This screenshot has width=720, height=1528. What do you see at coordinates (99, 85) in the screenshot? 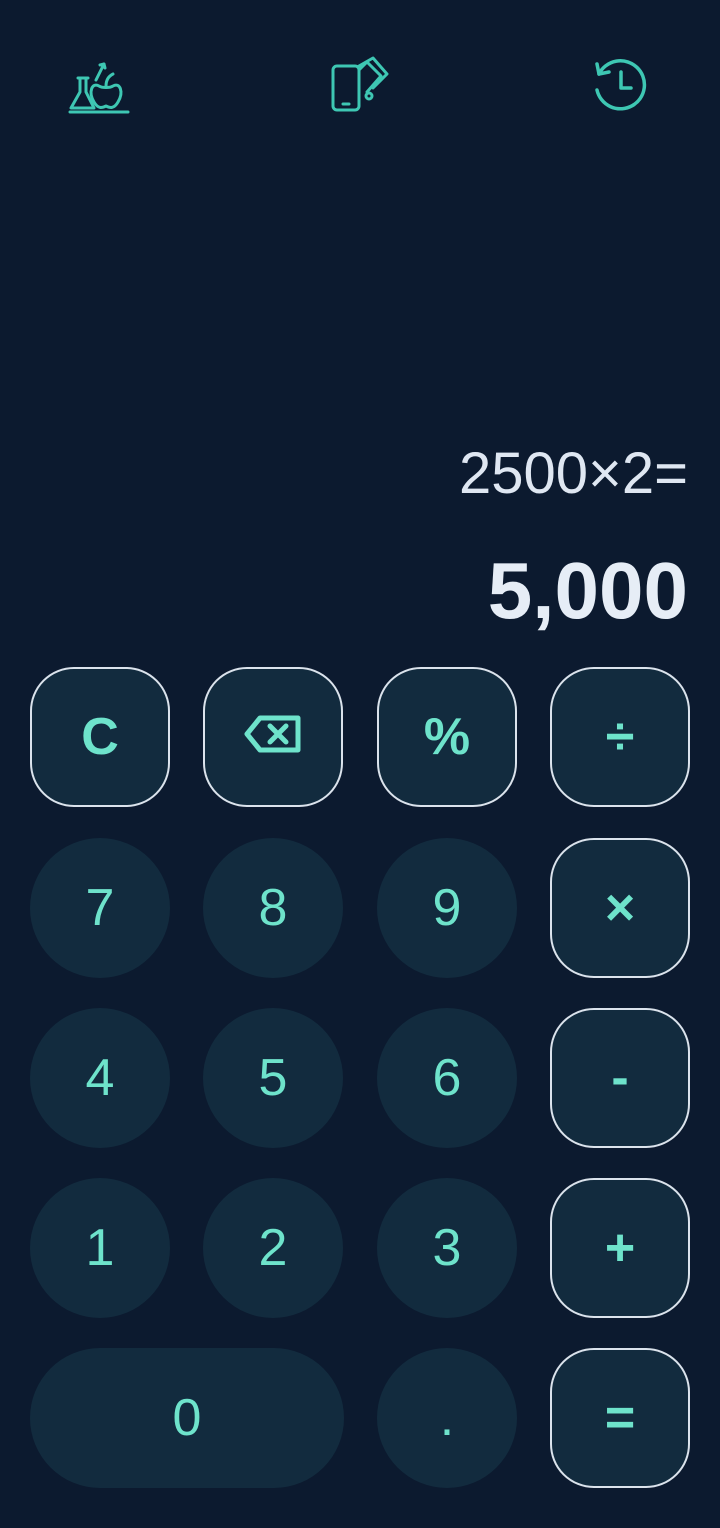
I see `science-icon` at bounding box center [99, 85].